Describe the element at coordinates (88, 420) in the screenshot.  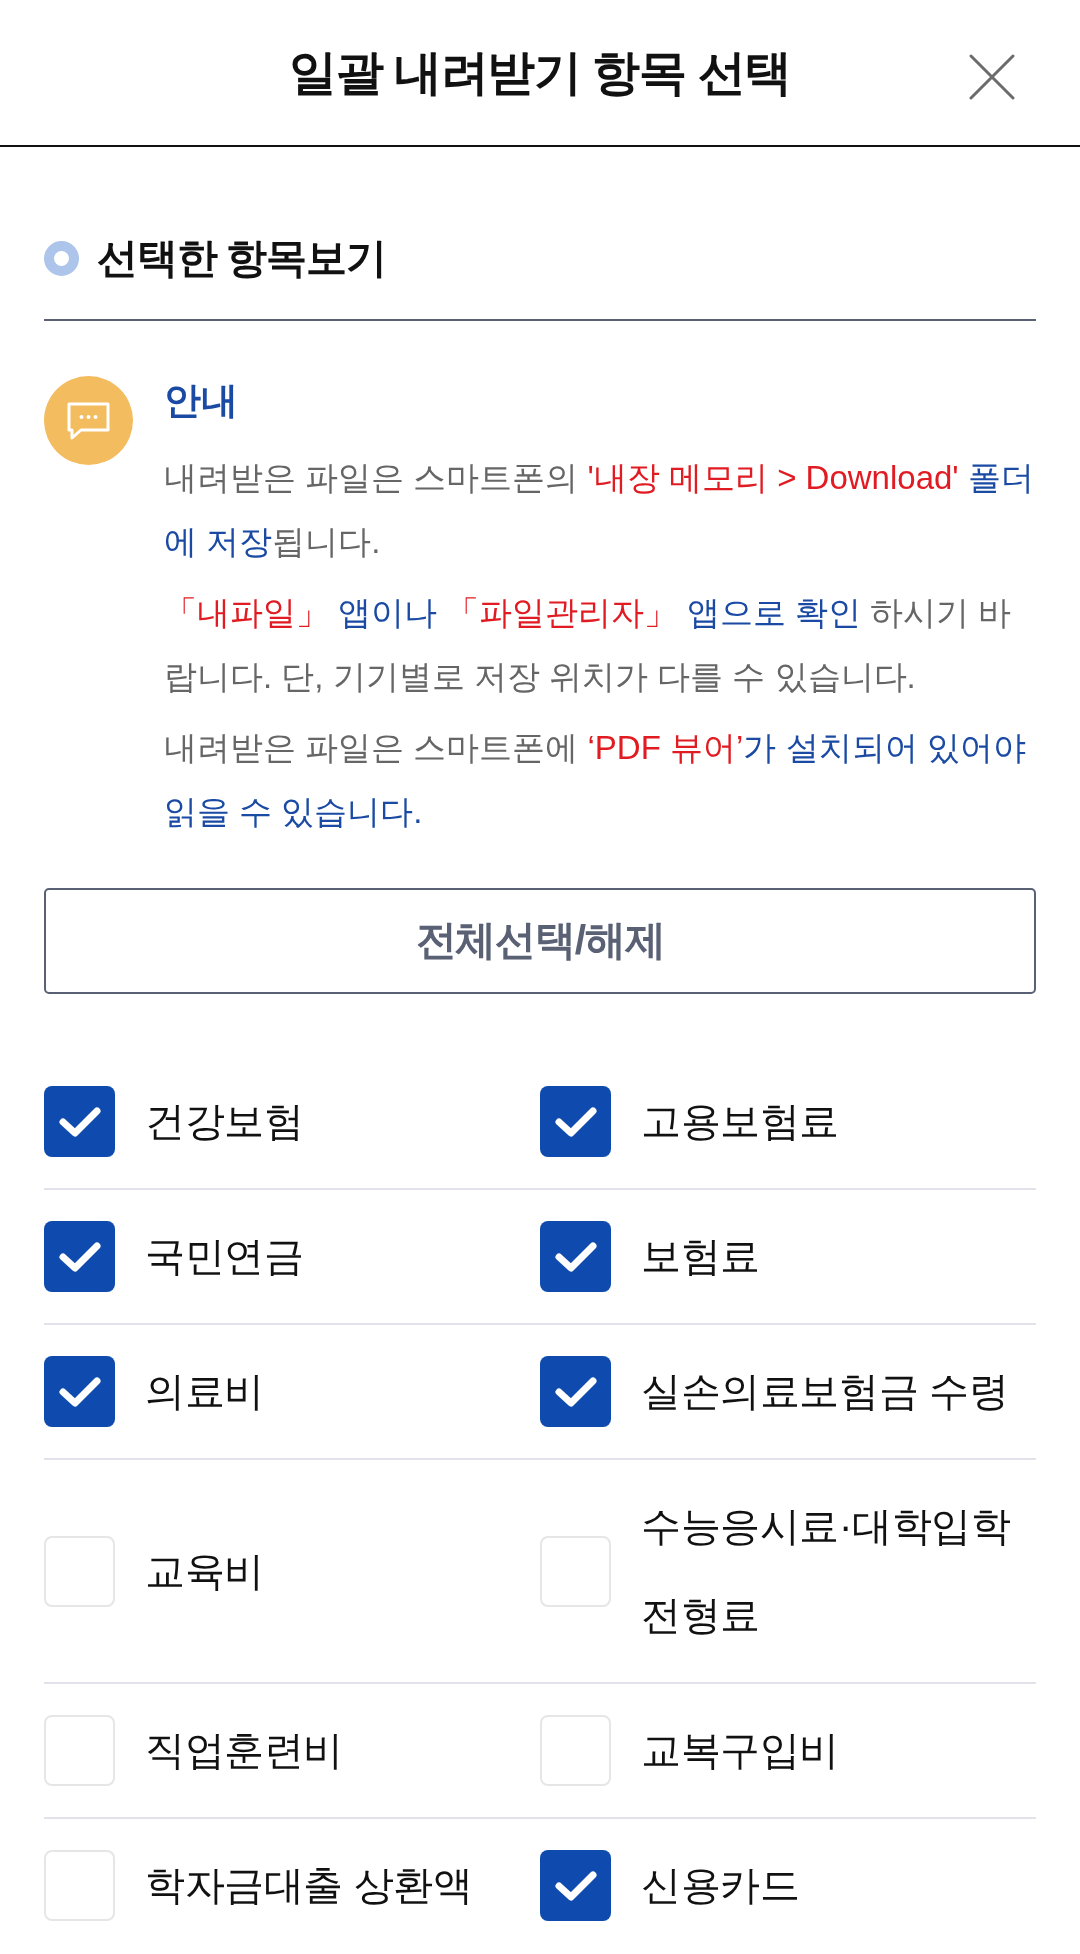
I see `chat-bubble-icon` at that location.